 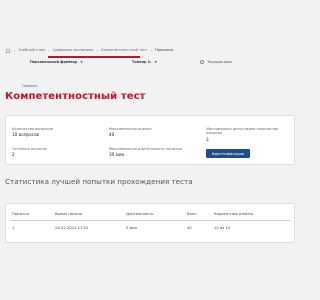 What do you see at coordinates (150, 220) in the screenshot?
I see `table-divider` at bounding box center [150, 220].